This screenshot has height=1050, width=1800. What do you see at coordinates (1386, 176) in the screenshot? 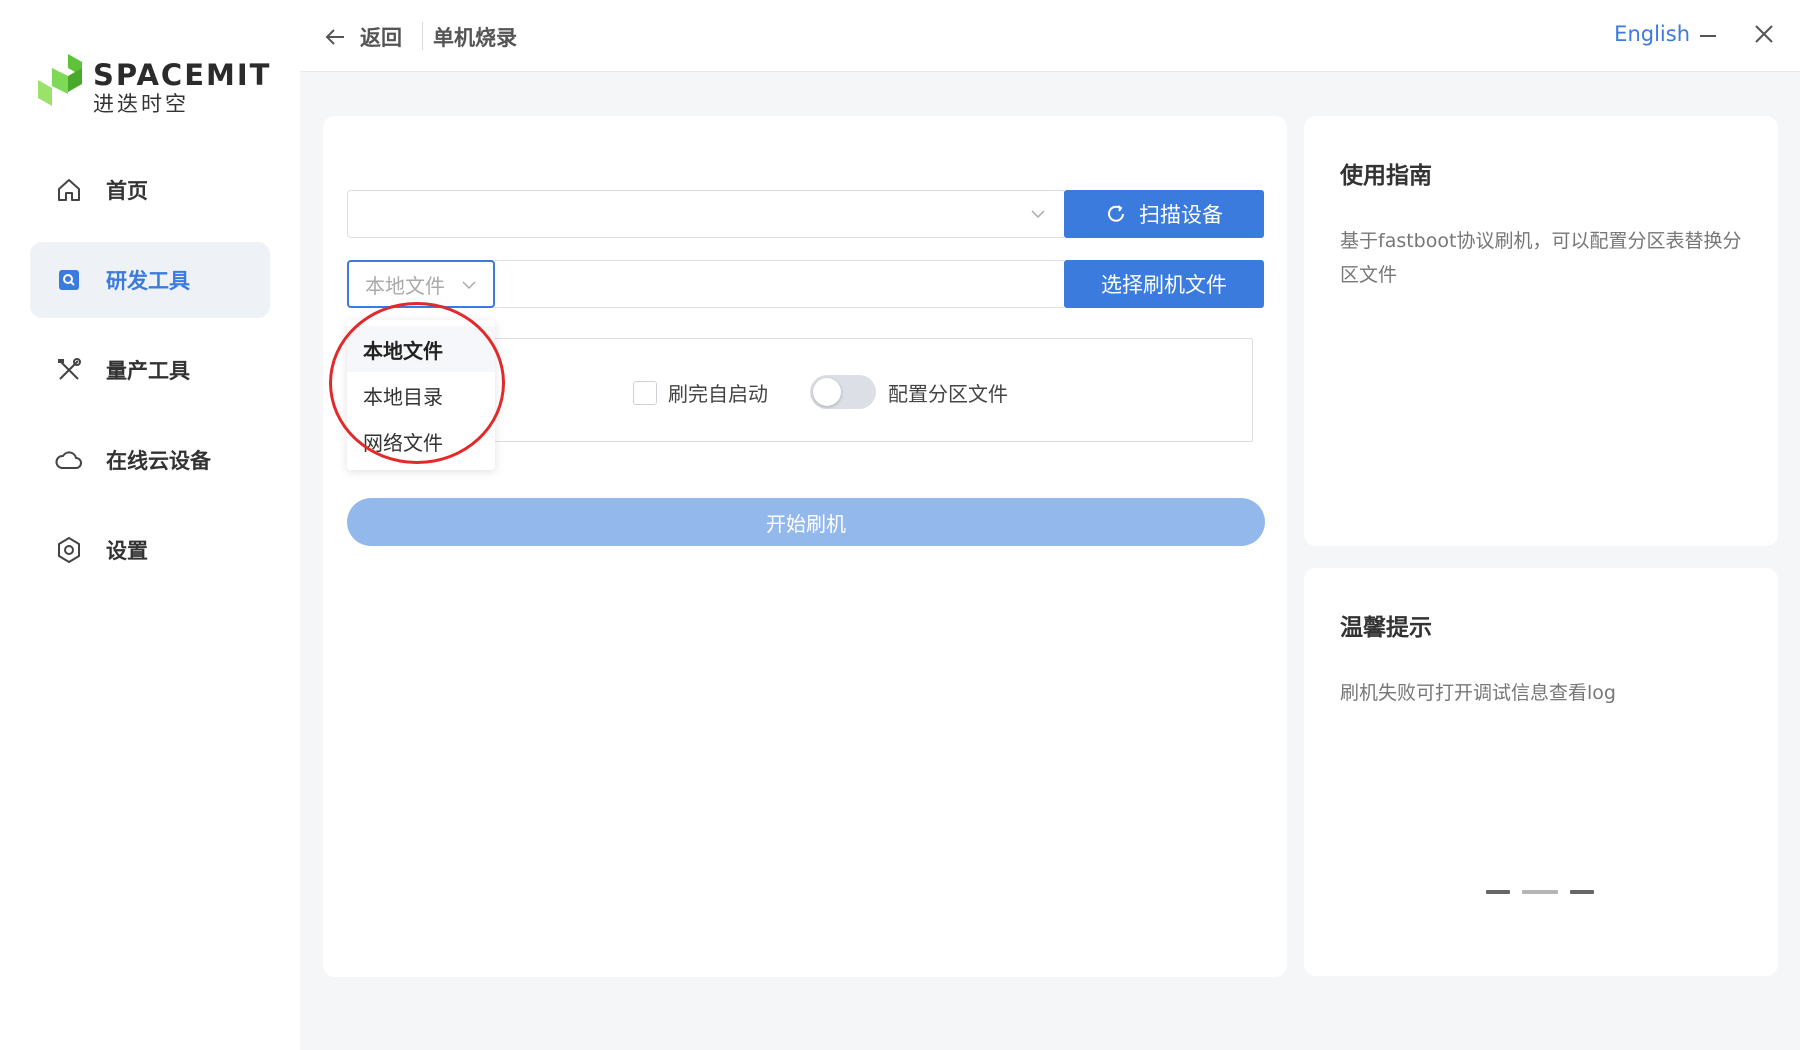
I see `guide-title: 使用指南` at bounding box center [1386, 176].